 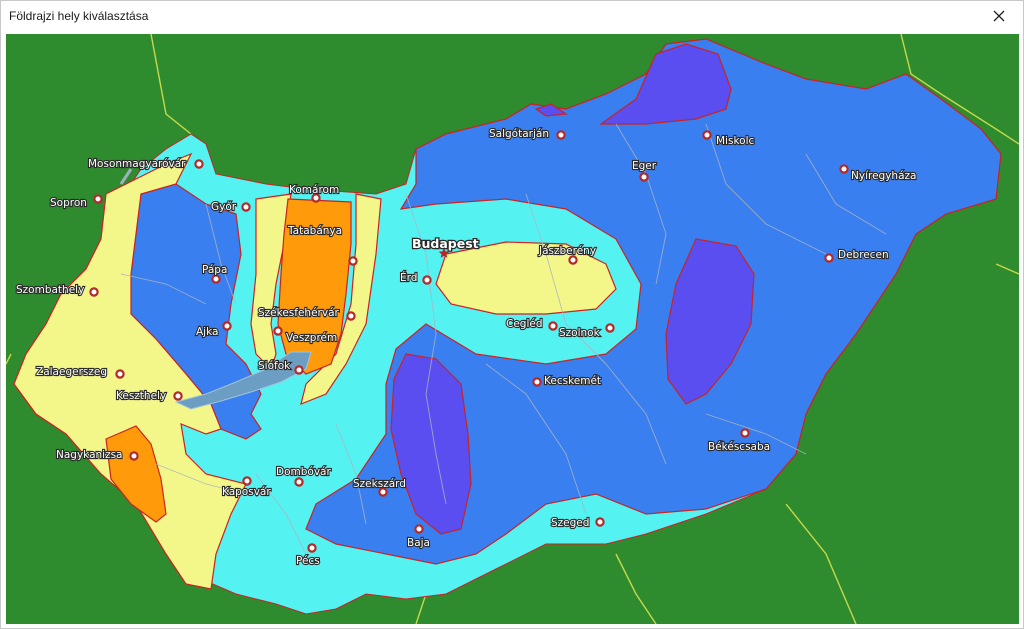 What do you see at coordinates (665, 84) in the screenshot?
I see `zone-violet-north` at bounding box center [665, 84].